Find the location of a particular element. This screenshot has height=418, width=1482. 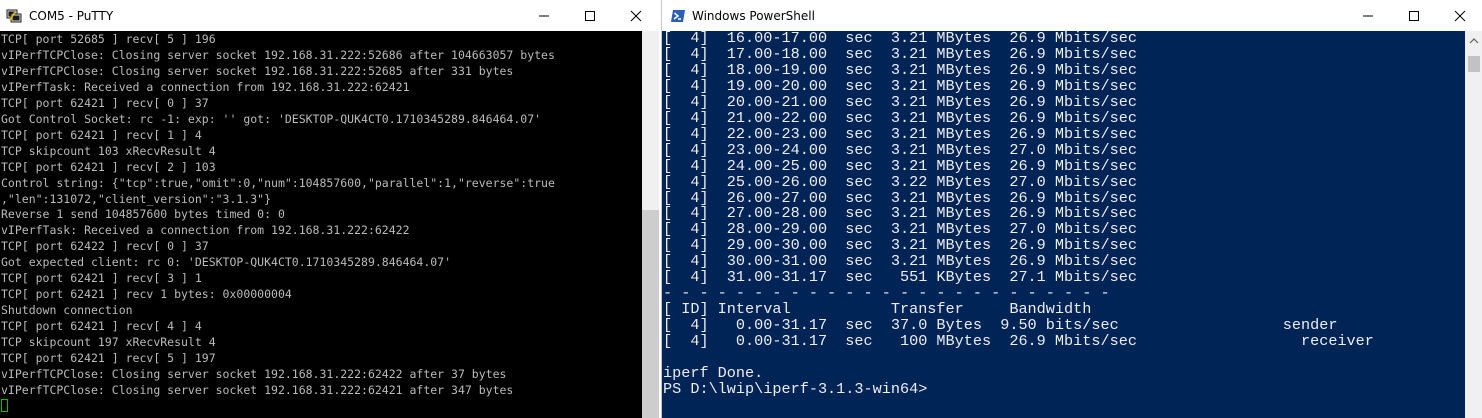

putty-terminal-line: TCP[ port 62421 ] recv[ 1 ] 4 is located at coordinates (101, 134).